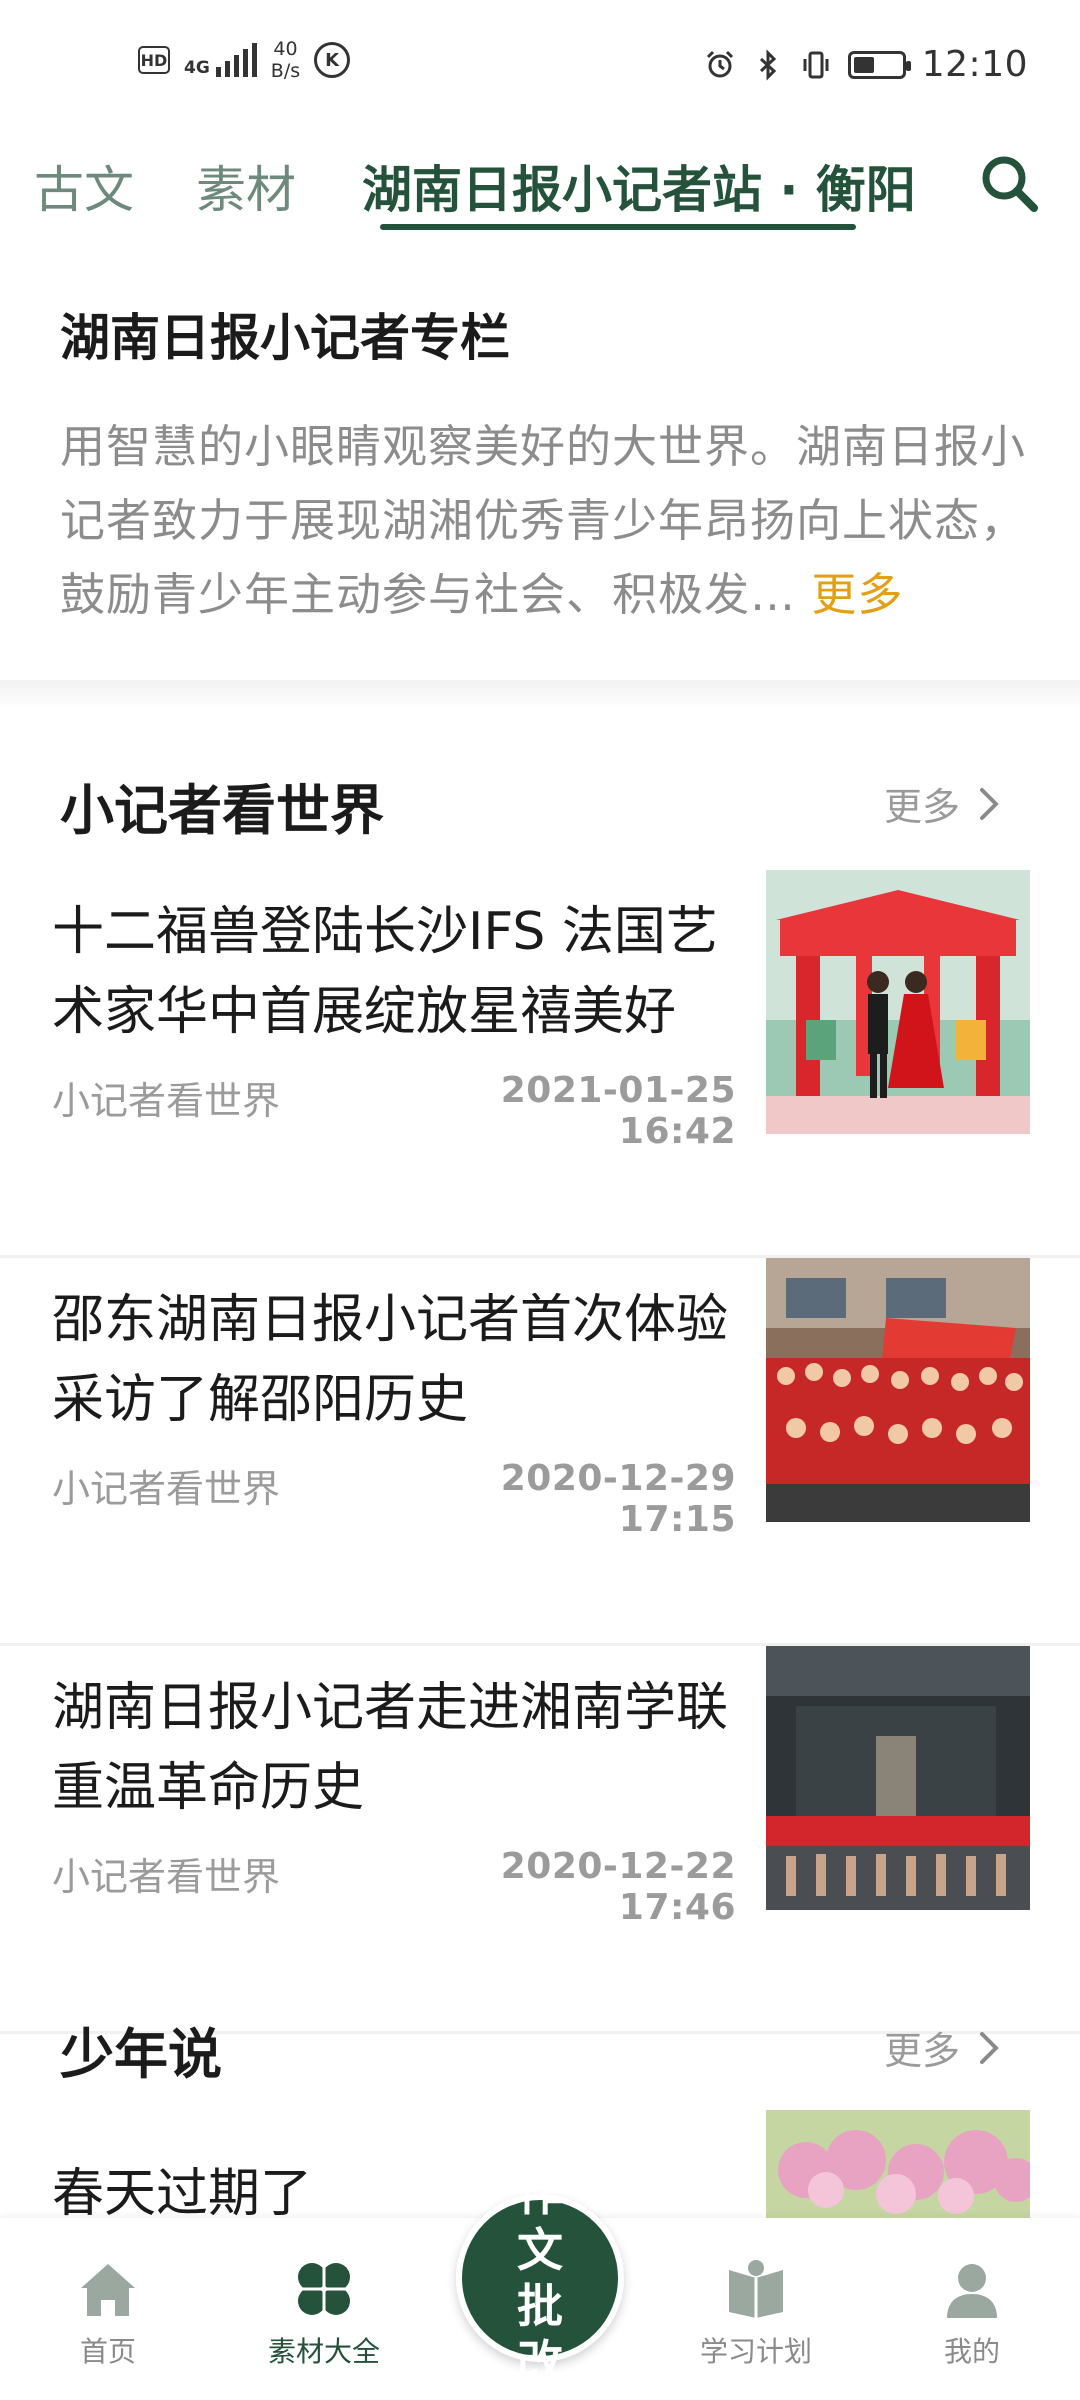 This screenshot has height=2400, width=1080. Describe the element at coordinates (879, 64) in the screenshot. I see `battery-icon` at that location.